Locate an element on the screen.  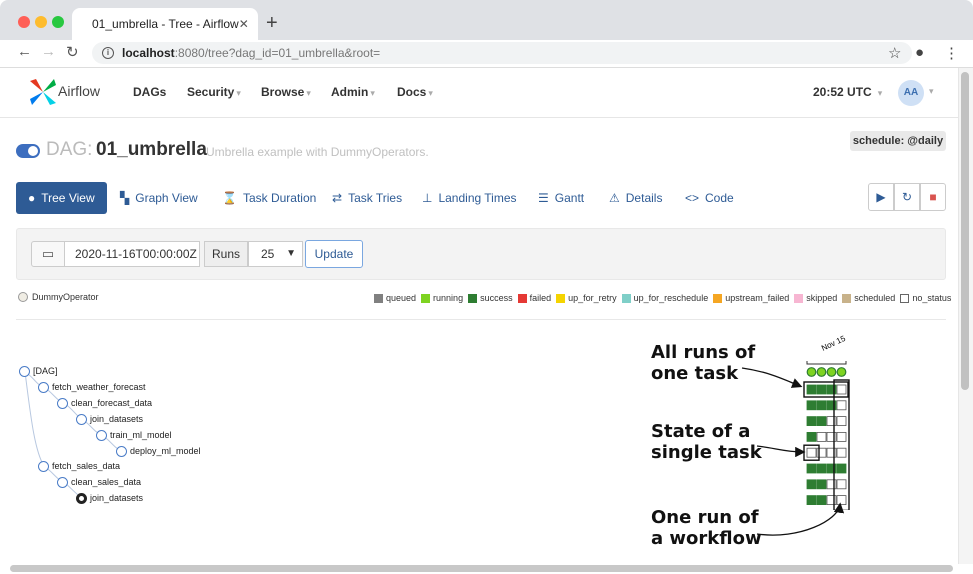
utc-clock: 20:52 UTC ▾ is located at coordinates (847, 92).